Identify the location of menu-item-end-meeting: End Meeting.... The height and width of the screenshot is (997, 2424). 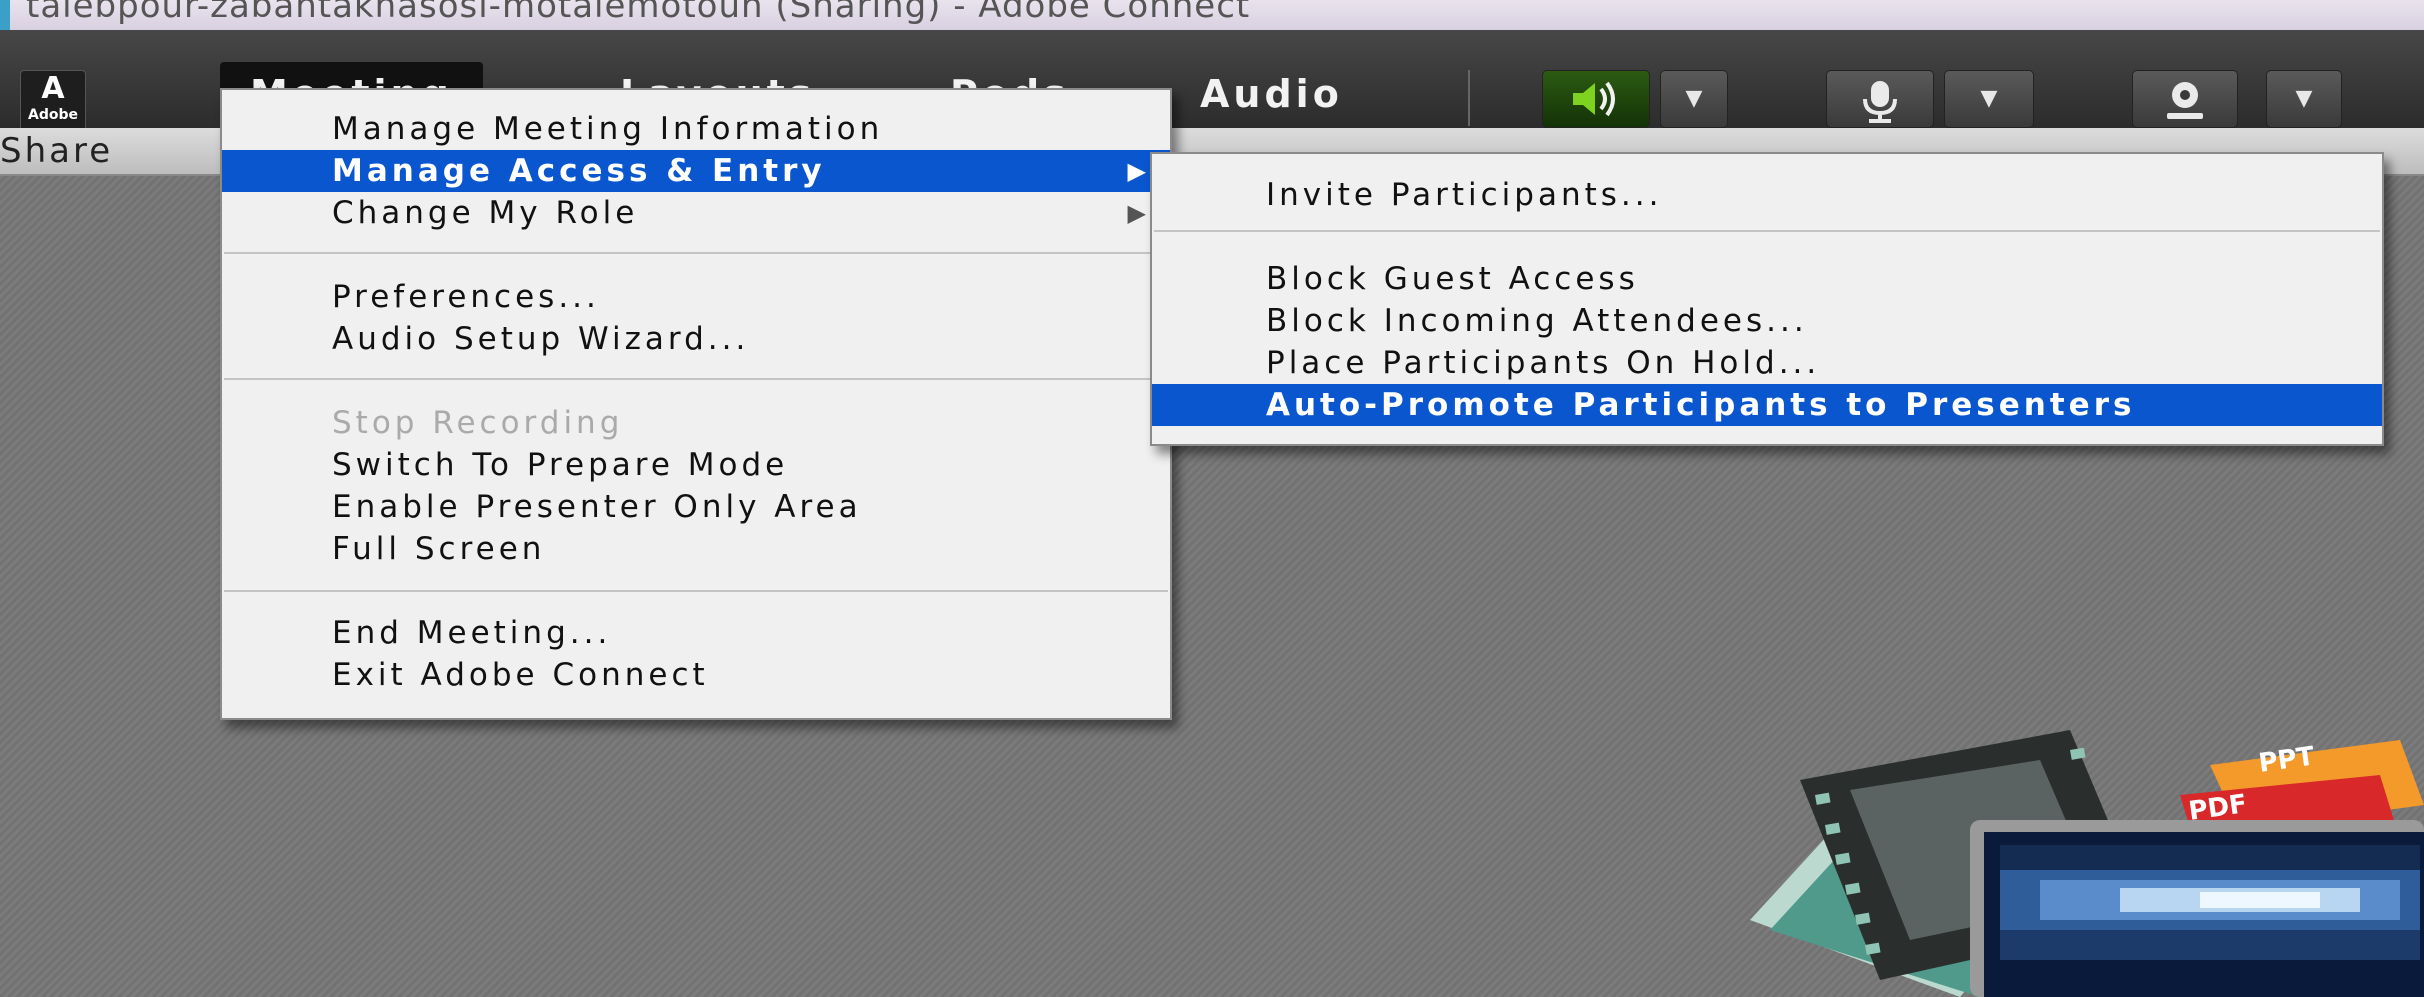
(696, 633).